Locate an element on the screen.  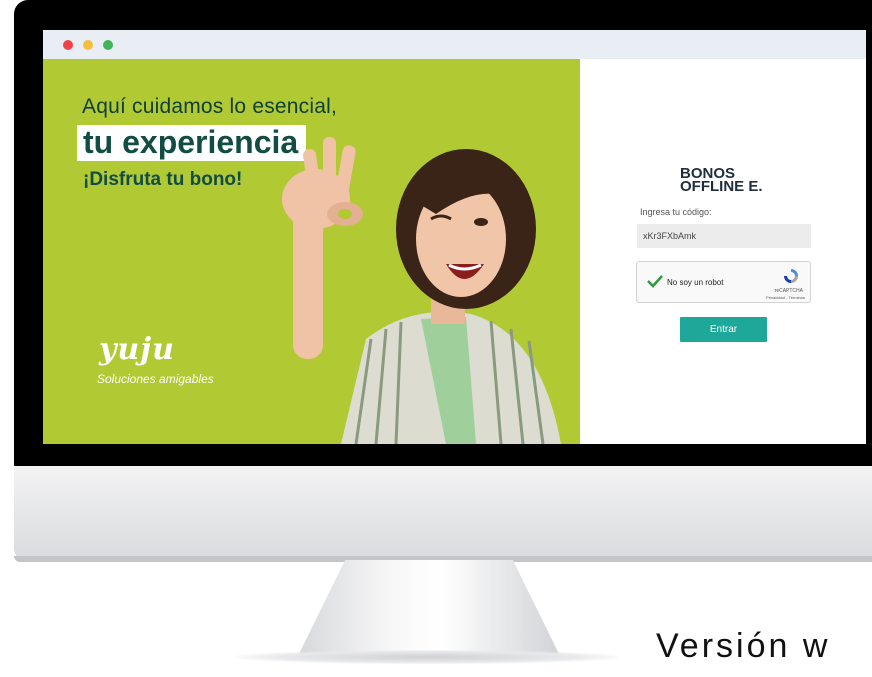
hero-tagline-line3: ¡Disfruta tu bono! is located at coordinates (163, 179).